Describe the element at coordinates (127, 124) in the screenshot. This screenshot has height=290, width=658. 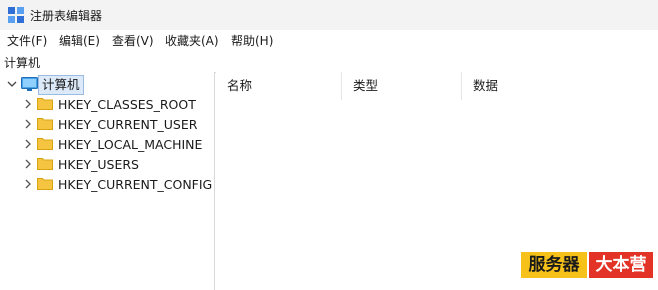
I see `tree-item-label: HKEY_CURRENT_USER` at that location.